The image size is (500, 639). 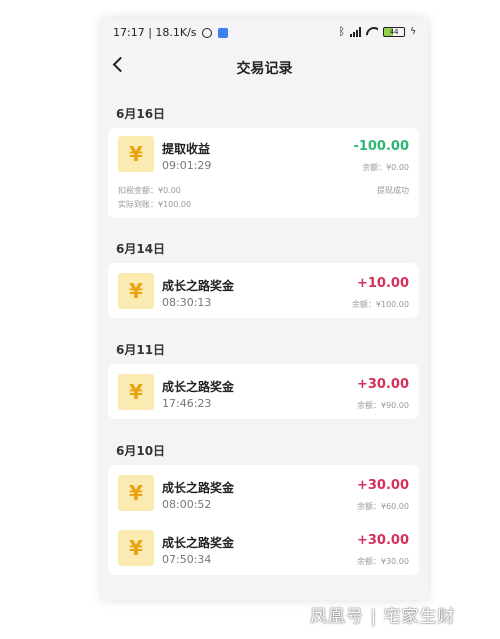 I want to click on transaction-balance: 余额：¥90.00, so click(x=383, y=405).